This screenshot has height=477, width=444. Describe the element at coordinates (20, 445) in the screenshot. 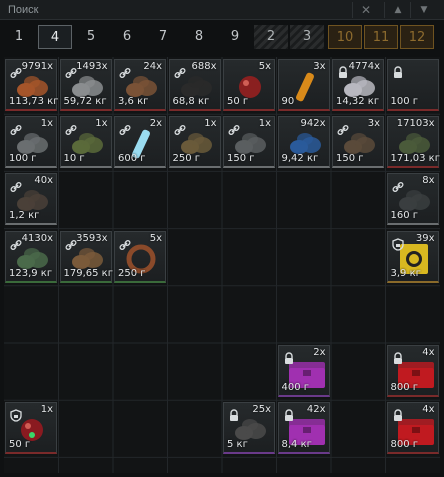

I see `item-weight: 50 г` at that location.